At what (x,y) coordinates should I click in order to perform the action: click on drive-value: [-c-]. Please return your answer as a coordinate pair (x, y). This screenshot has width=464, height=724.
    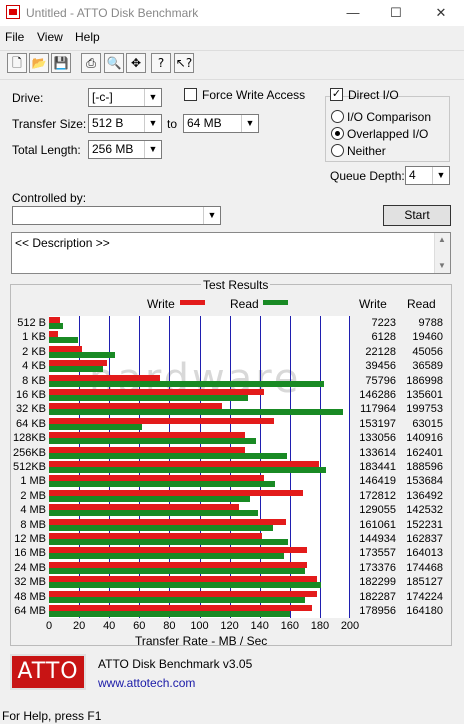
    Looking at the image, I should click on (102, 97).